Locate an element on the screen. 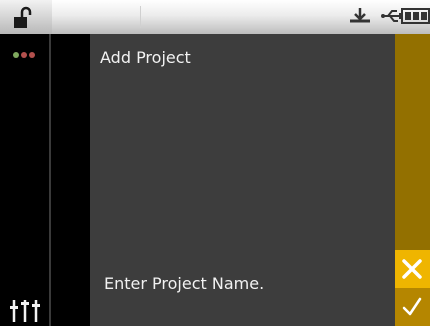 This screenshot has height=326, width=430. checkmark-icon is located at coordinates (412, 306).